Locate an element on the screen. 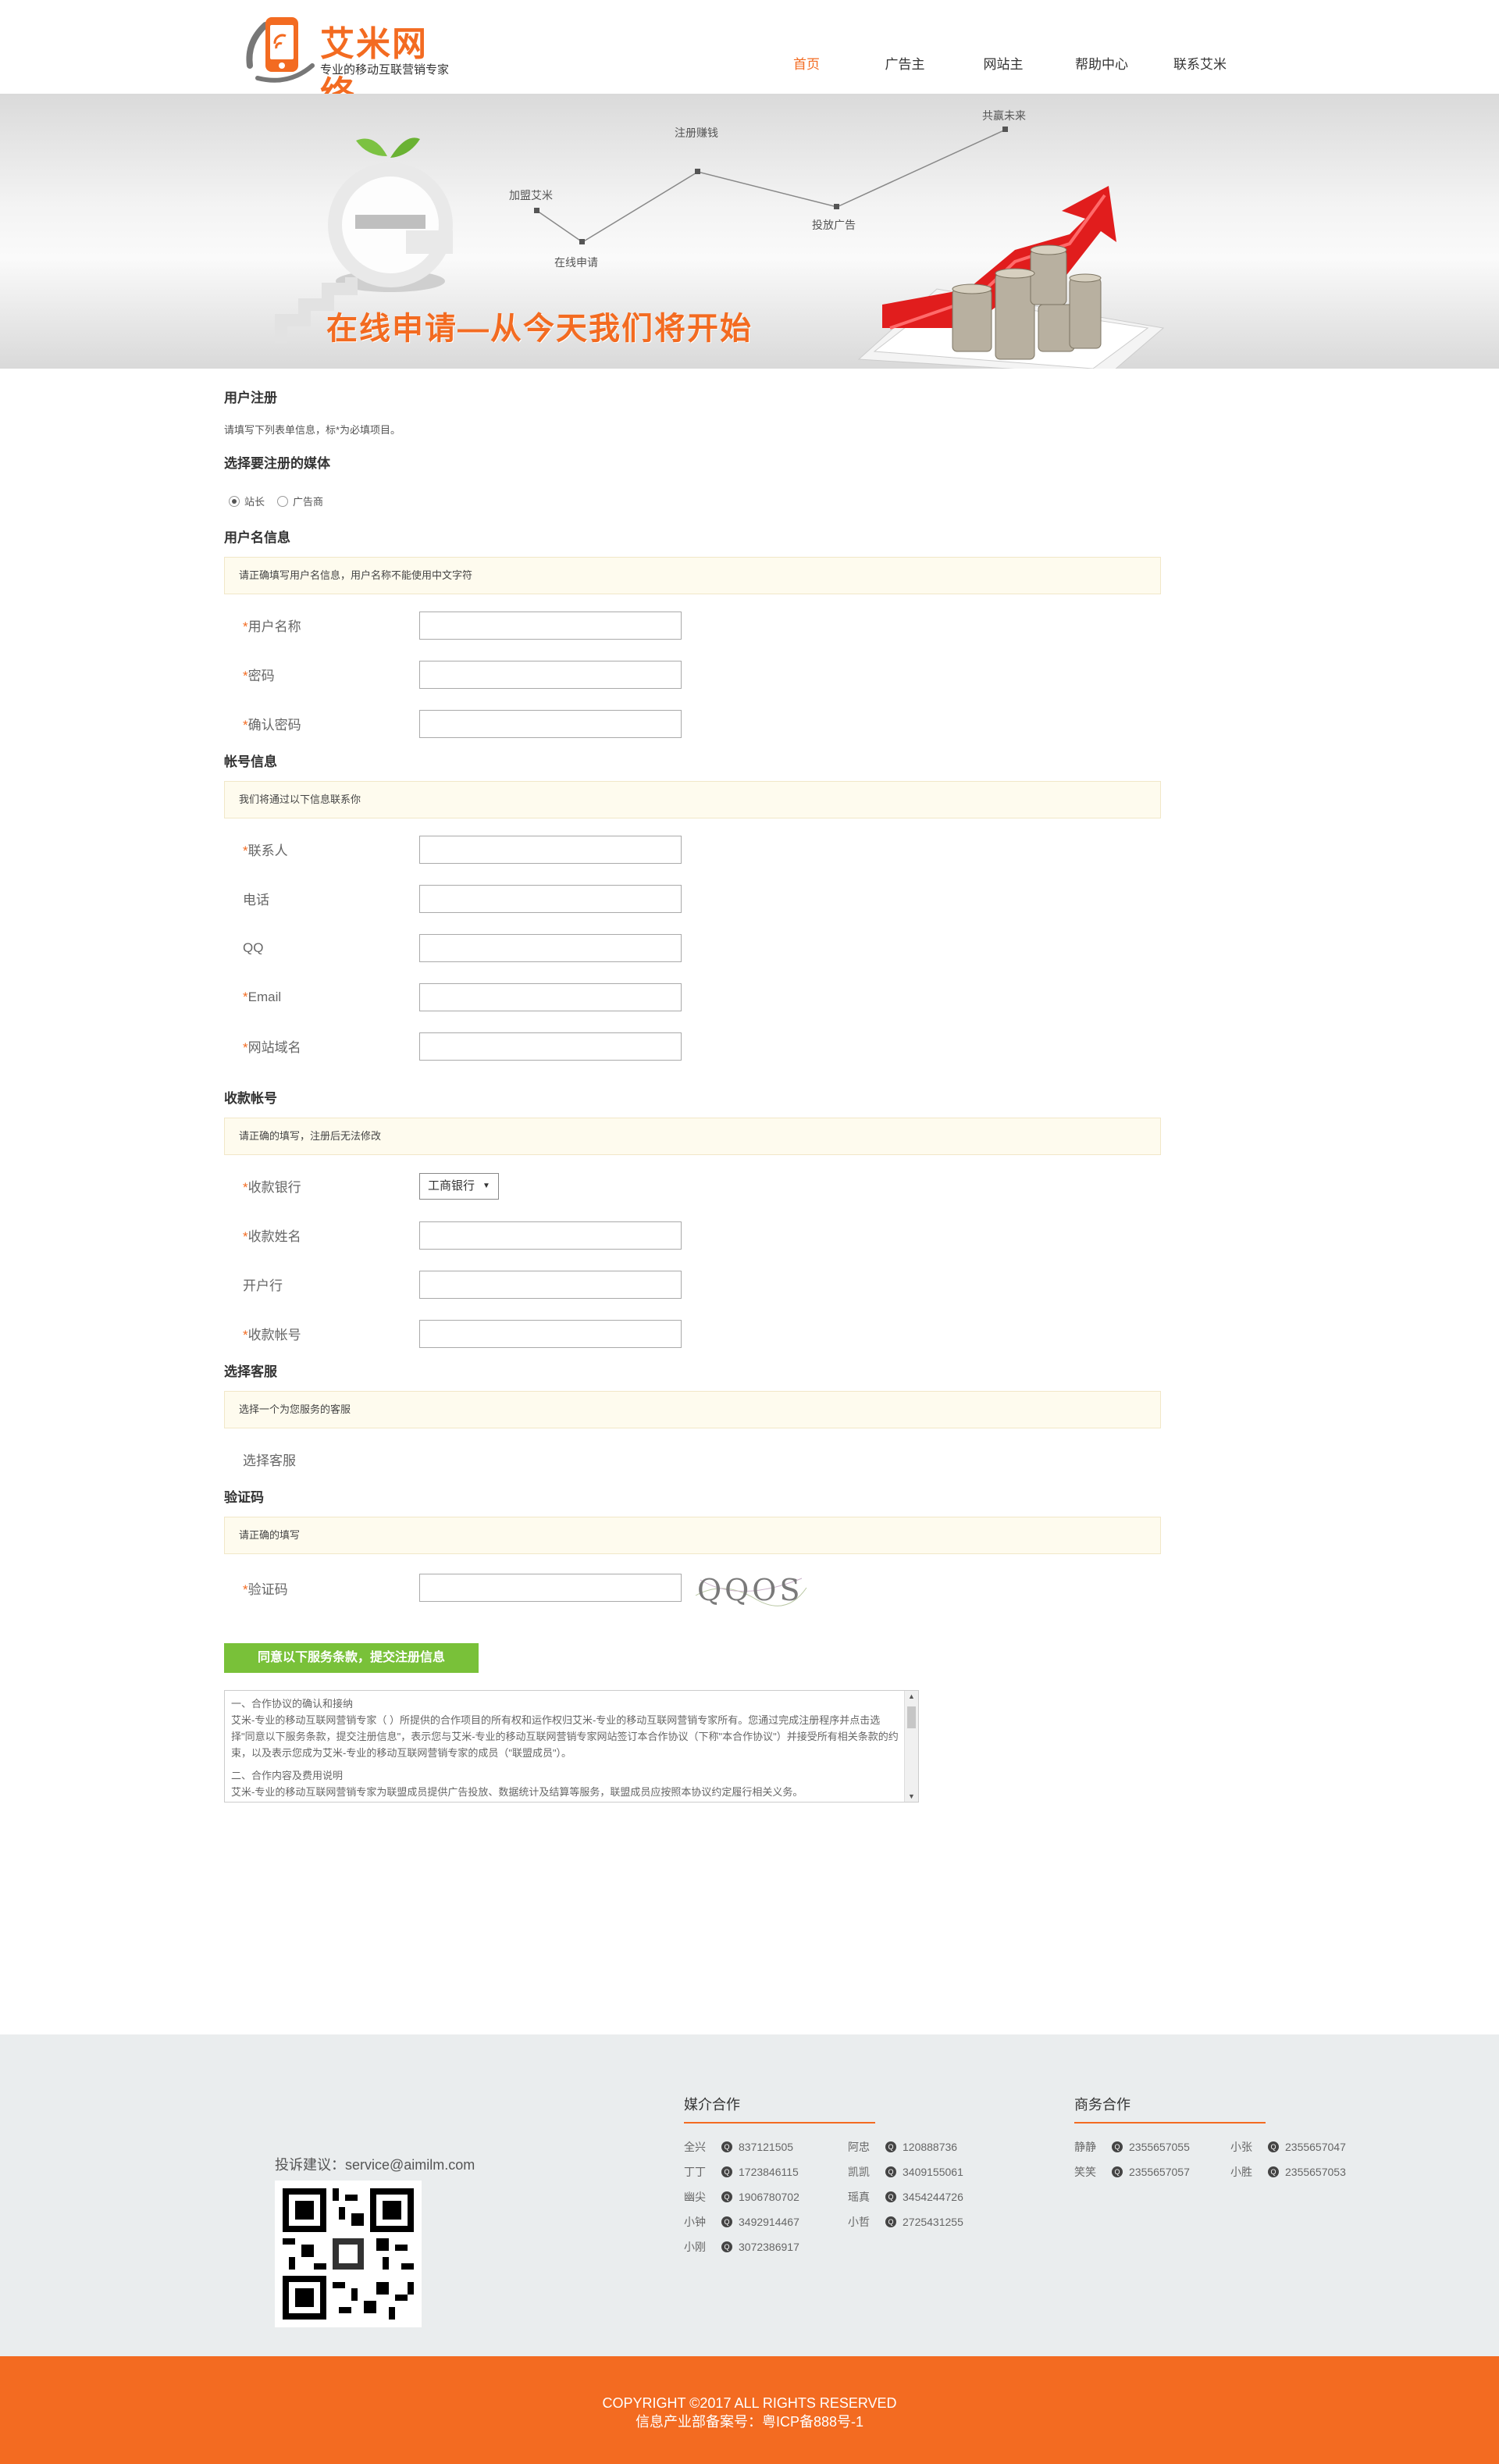 Image resolution: width=1499 pixels, height=2464 pixels. business-contact: 笑笑 Q 2355657057 is located at coordinates (1144, 2172).